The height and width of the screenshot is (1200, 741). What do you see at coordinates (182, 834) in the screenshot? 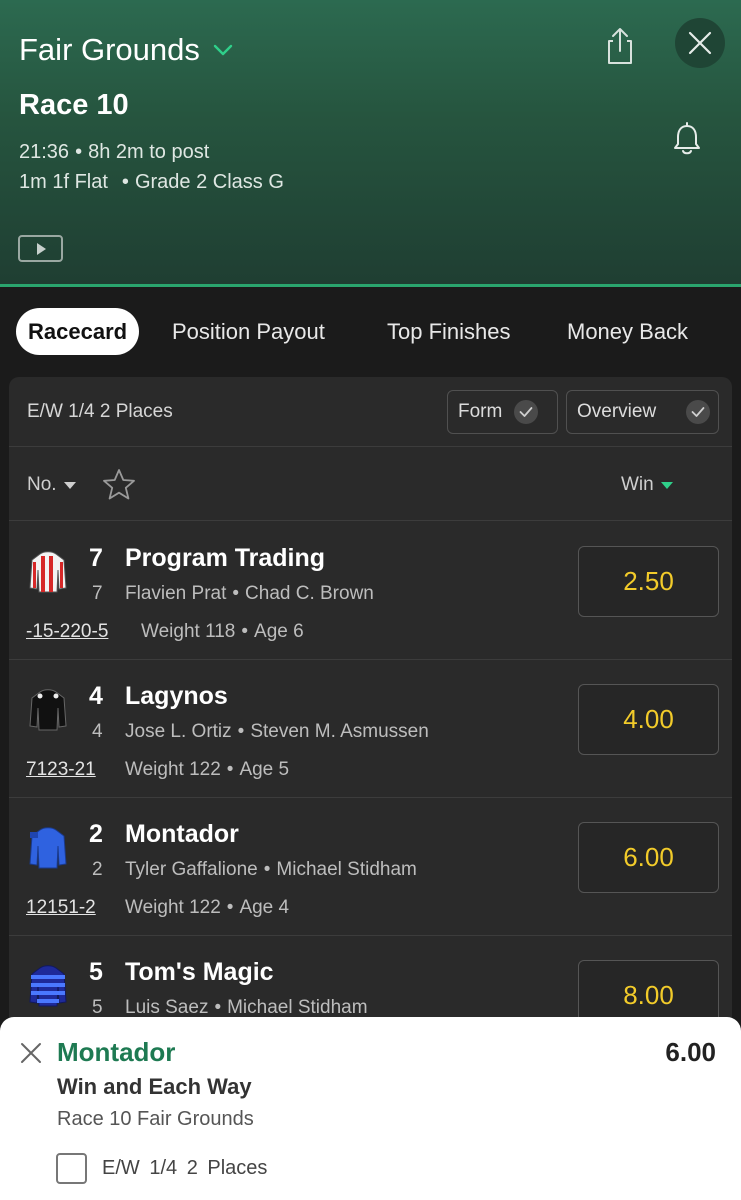
I see `runner-name: Montador` at bounding box center [182, 834].